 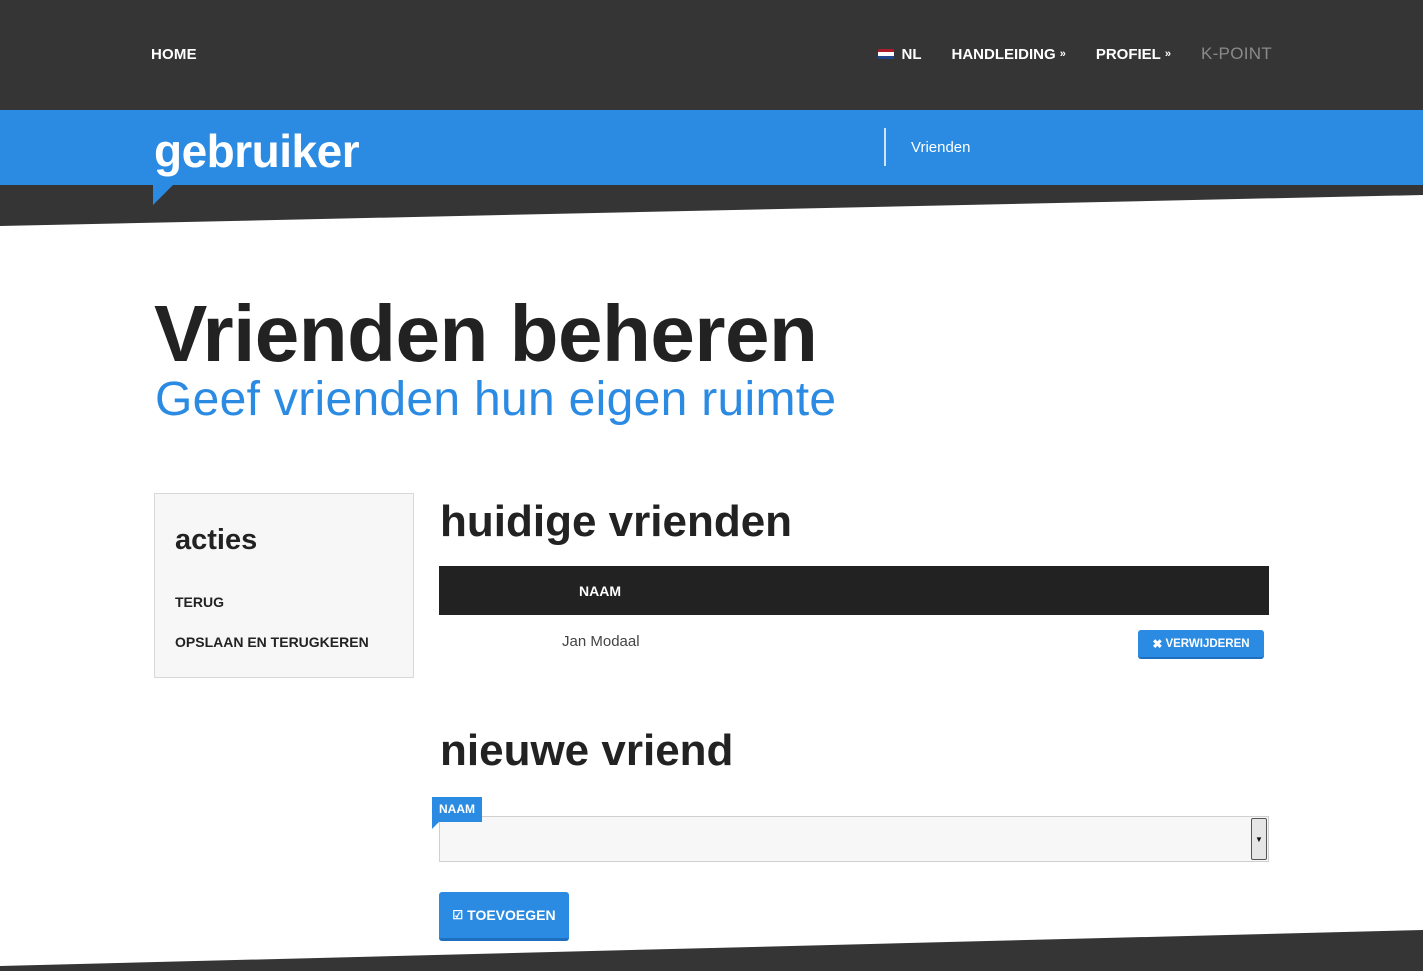 What do you see at coordinates (458, 915) in the screenshot?
I see `check-square-icon: ☑` at bounding box center [458, 915].